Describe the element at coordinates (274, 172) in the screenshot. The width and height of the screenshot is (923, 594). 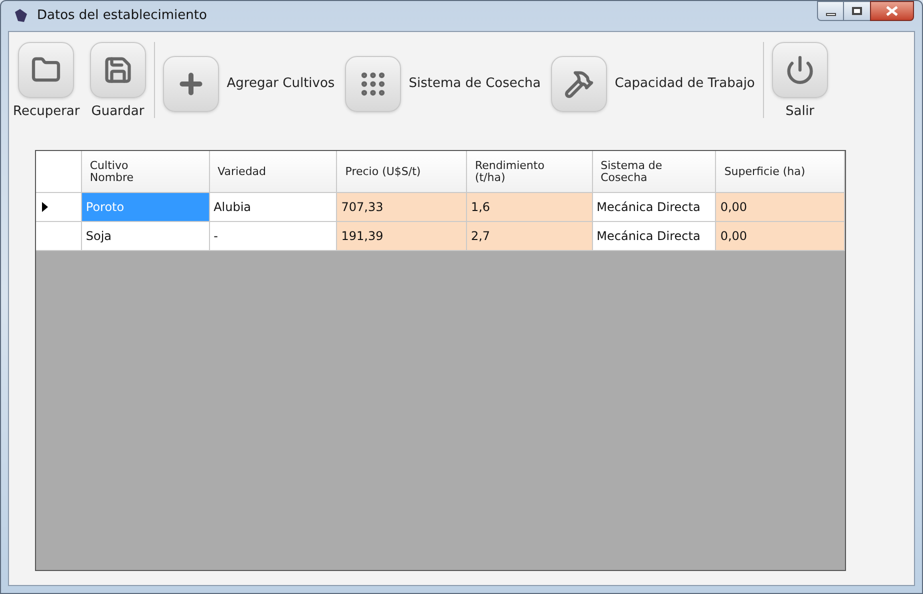
I see `column-header: Variedad` at that location.